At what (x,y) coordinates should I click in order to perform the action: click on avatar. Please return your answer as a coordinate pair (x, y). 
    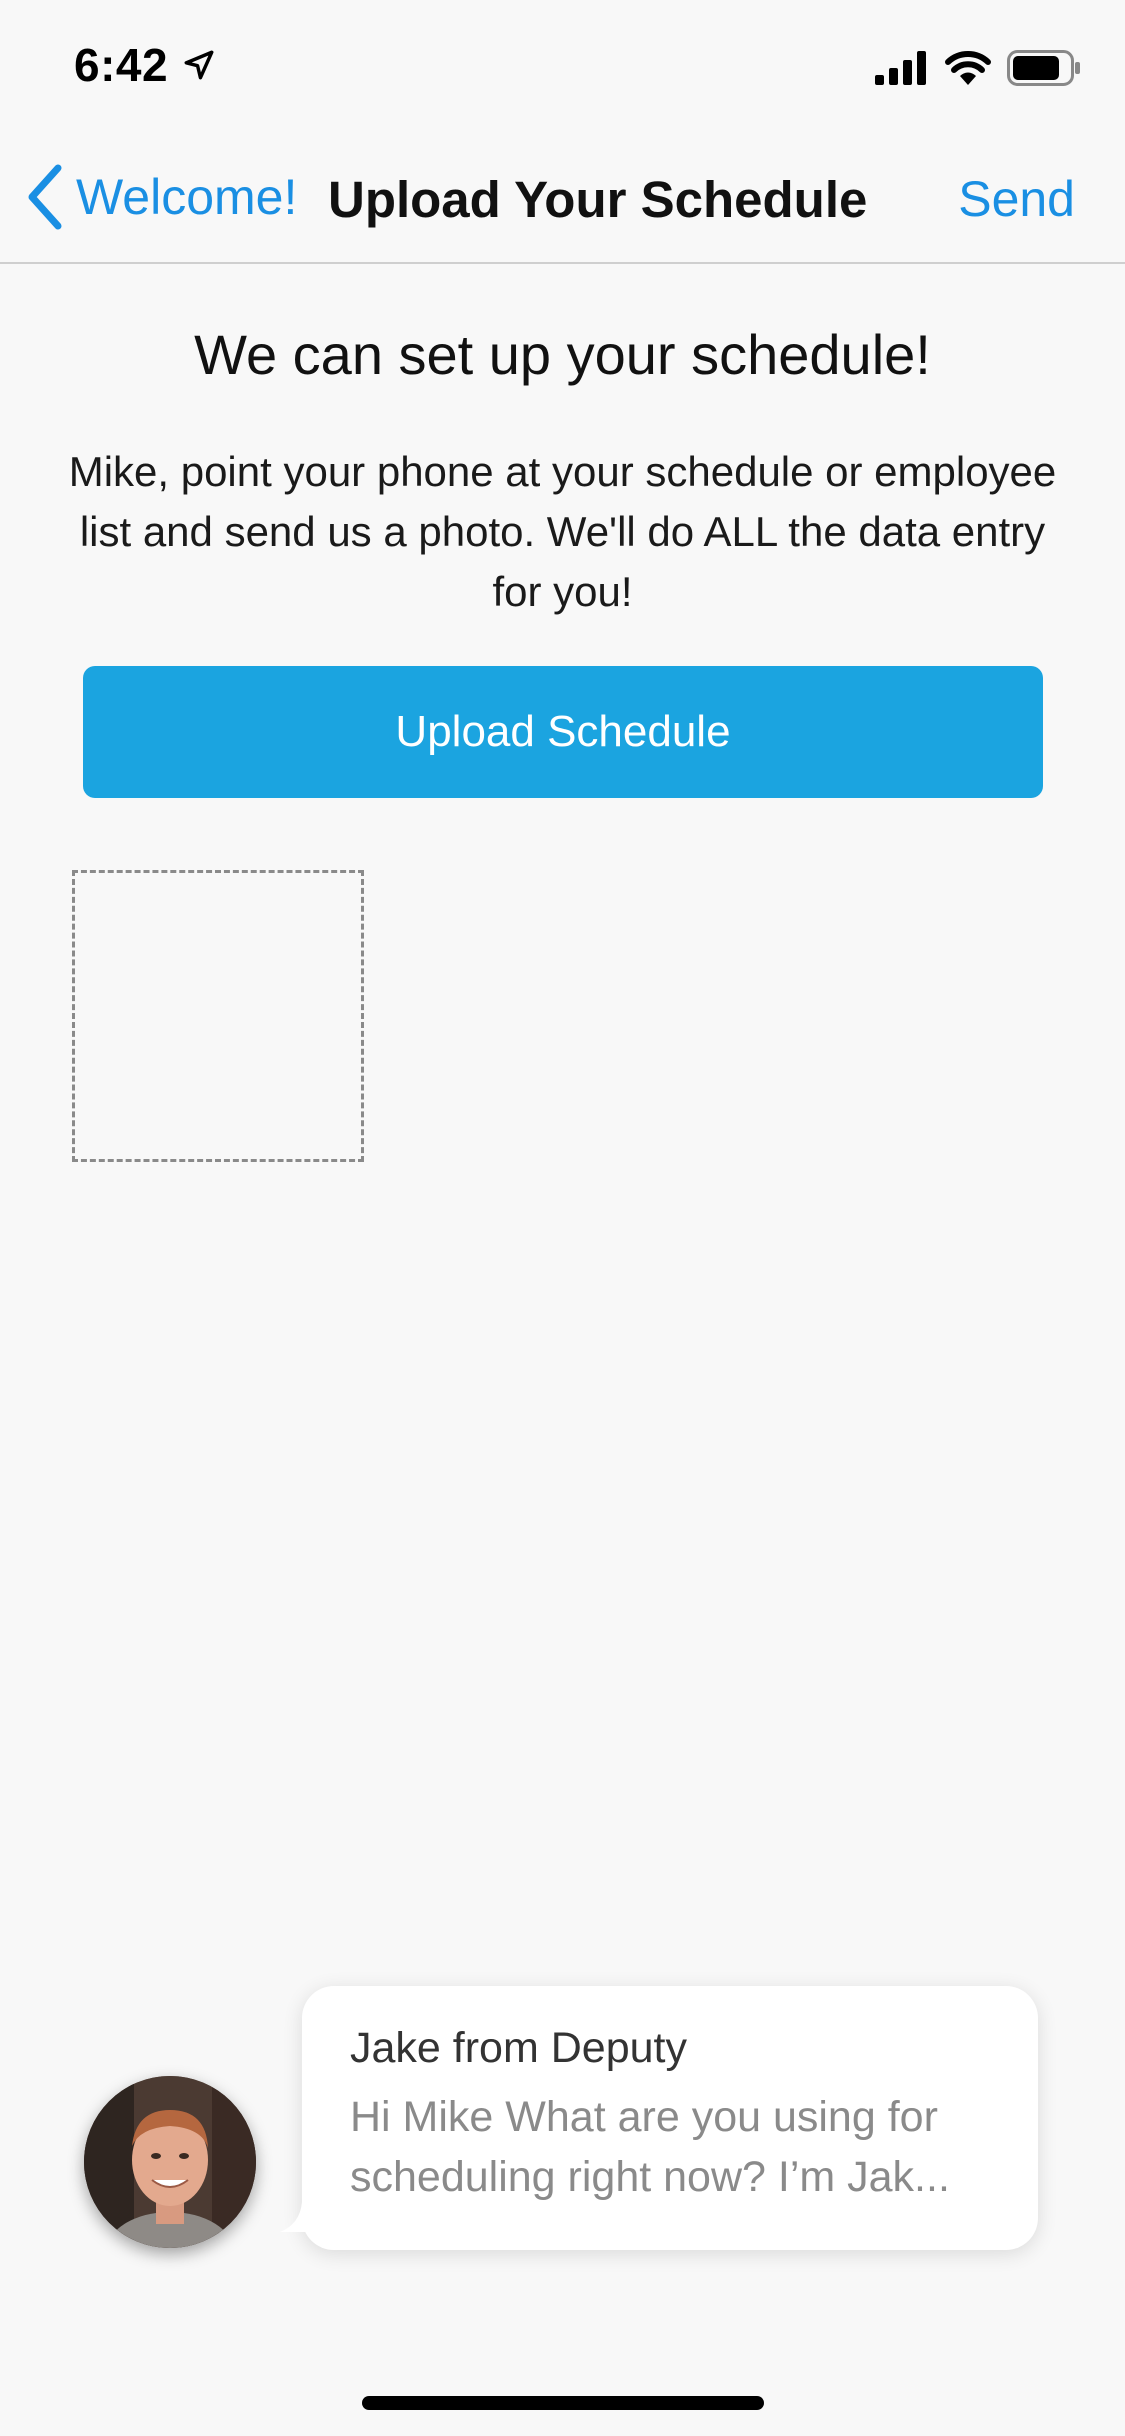
    Looking at the image, I should click on (170, 2162).